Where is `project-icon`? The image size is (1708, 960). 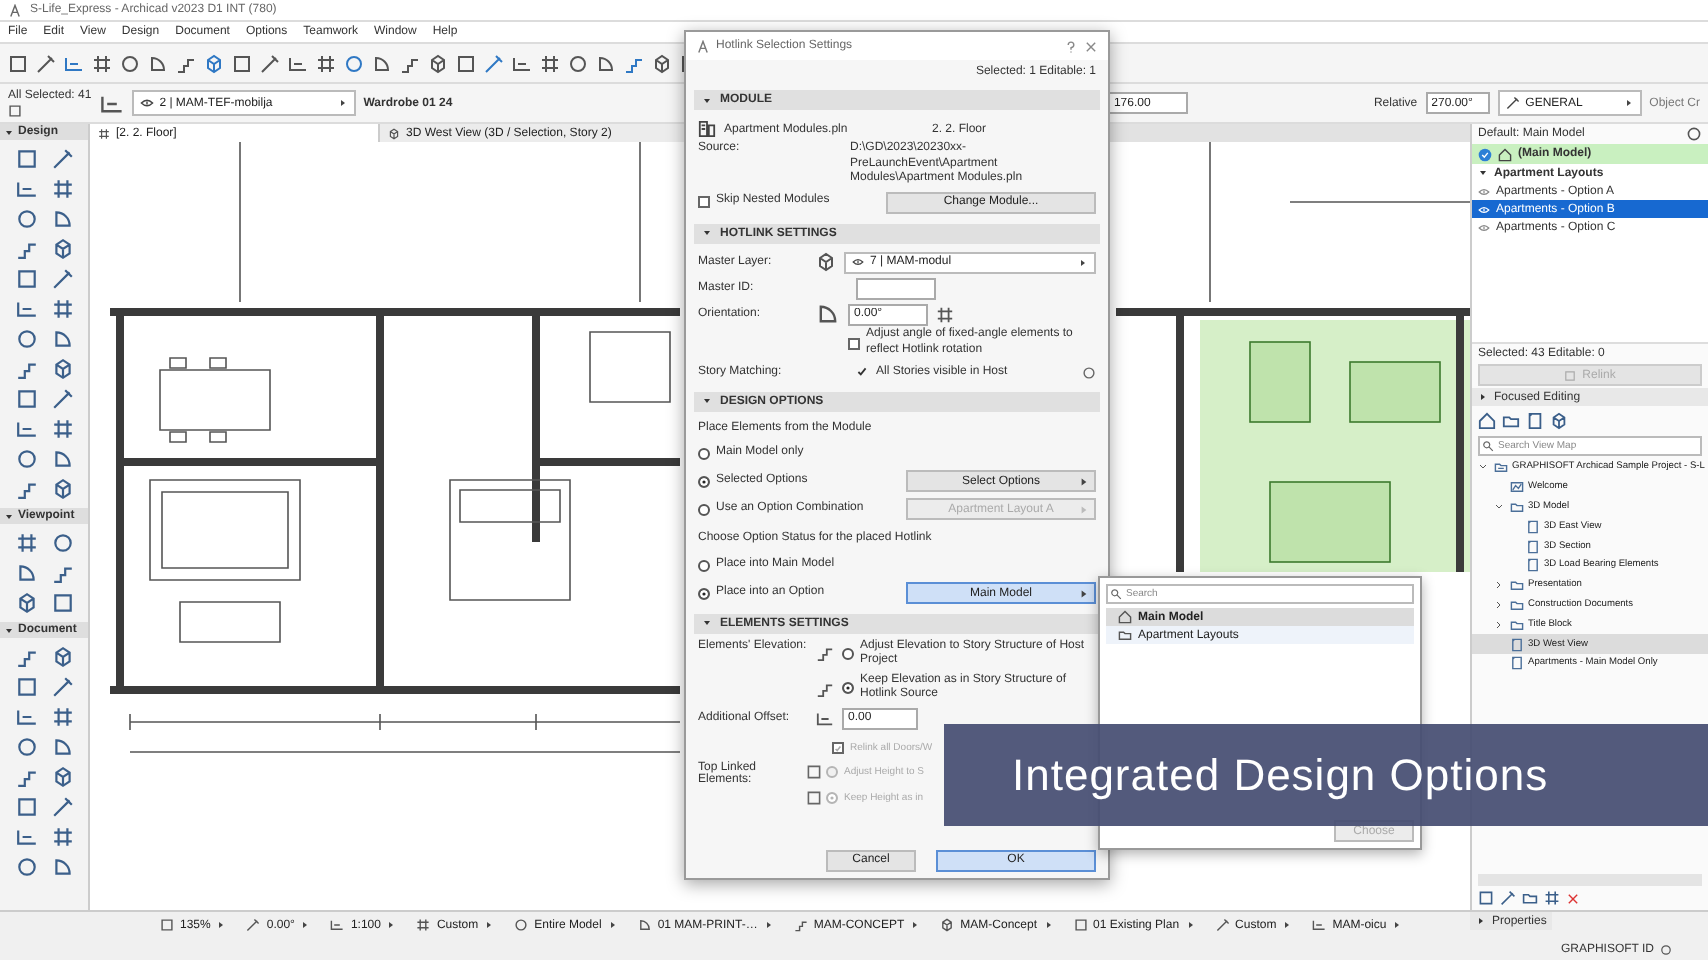 project-icon is located at coordinates (1501, 467).